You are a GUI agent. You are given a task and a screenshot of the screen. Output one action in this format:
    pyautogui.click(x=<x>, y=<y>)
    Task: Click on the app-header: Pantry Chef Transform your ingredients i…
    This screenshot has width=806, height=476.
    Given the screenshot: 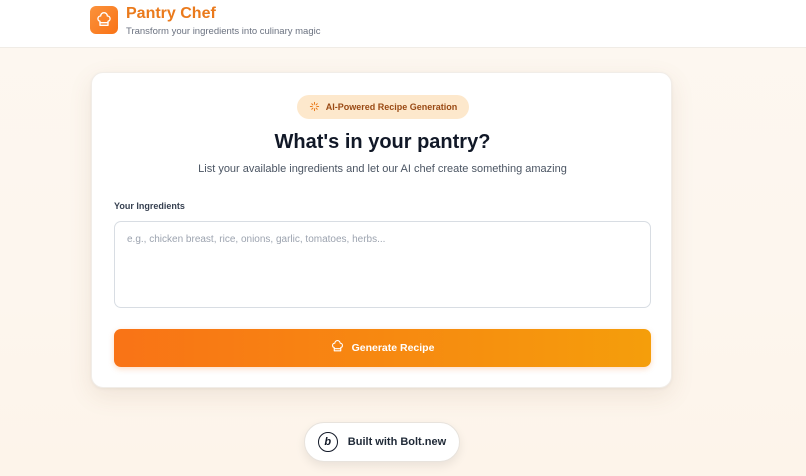 What is the action you would take?
    pyautogui.click(x=403, y=24)
    